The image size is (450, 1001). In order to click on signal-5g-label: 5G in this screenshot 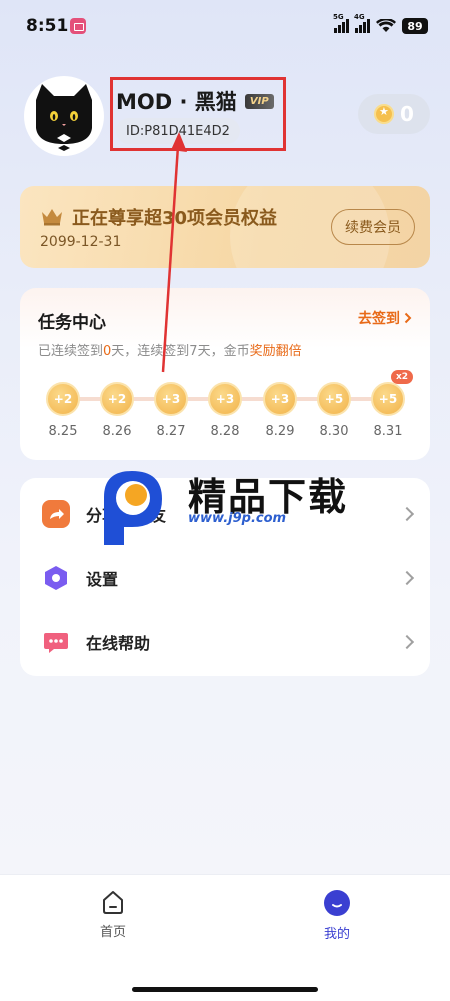, I will do `click(338, 17)`.